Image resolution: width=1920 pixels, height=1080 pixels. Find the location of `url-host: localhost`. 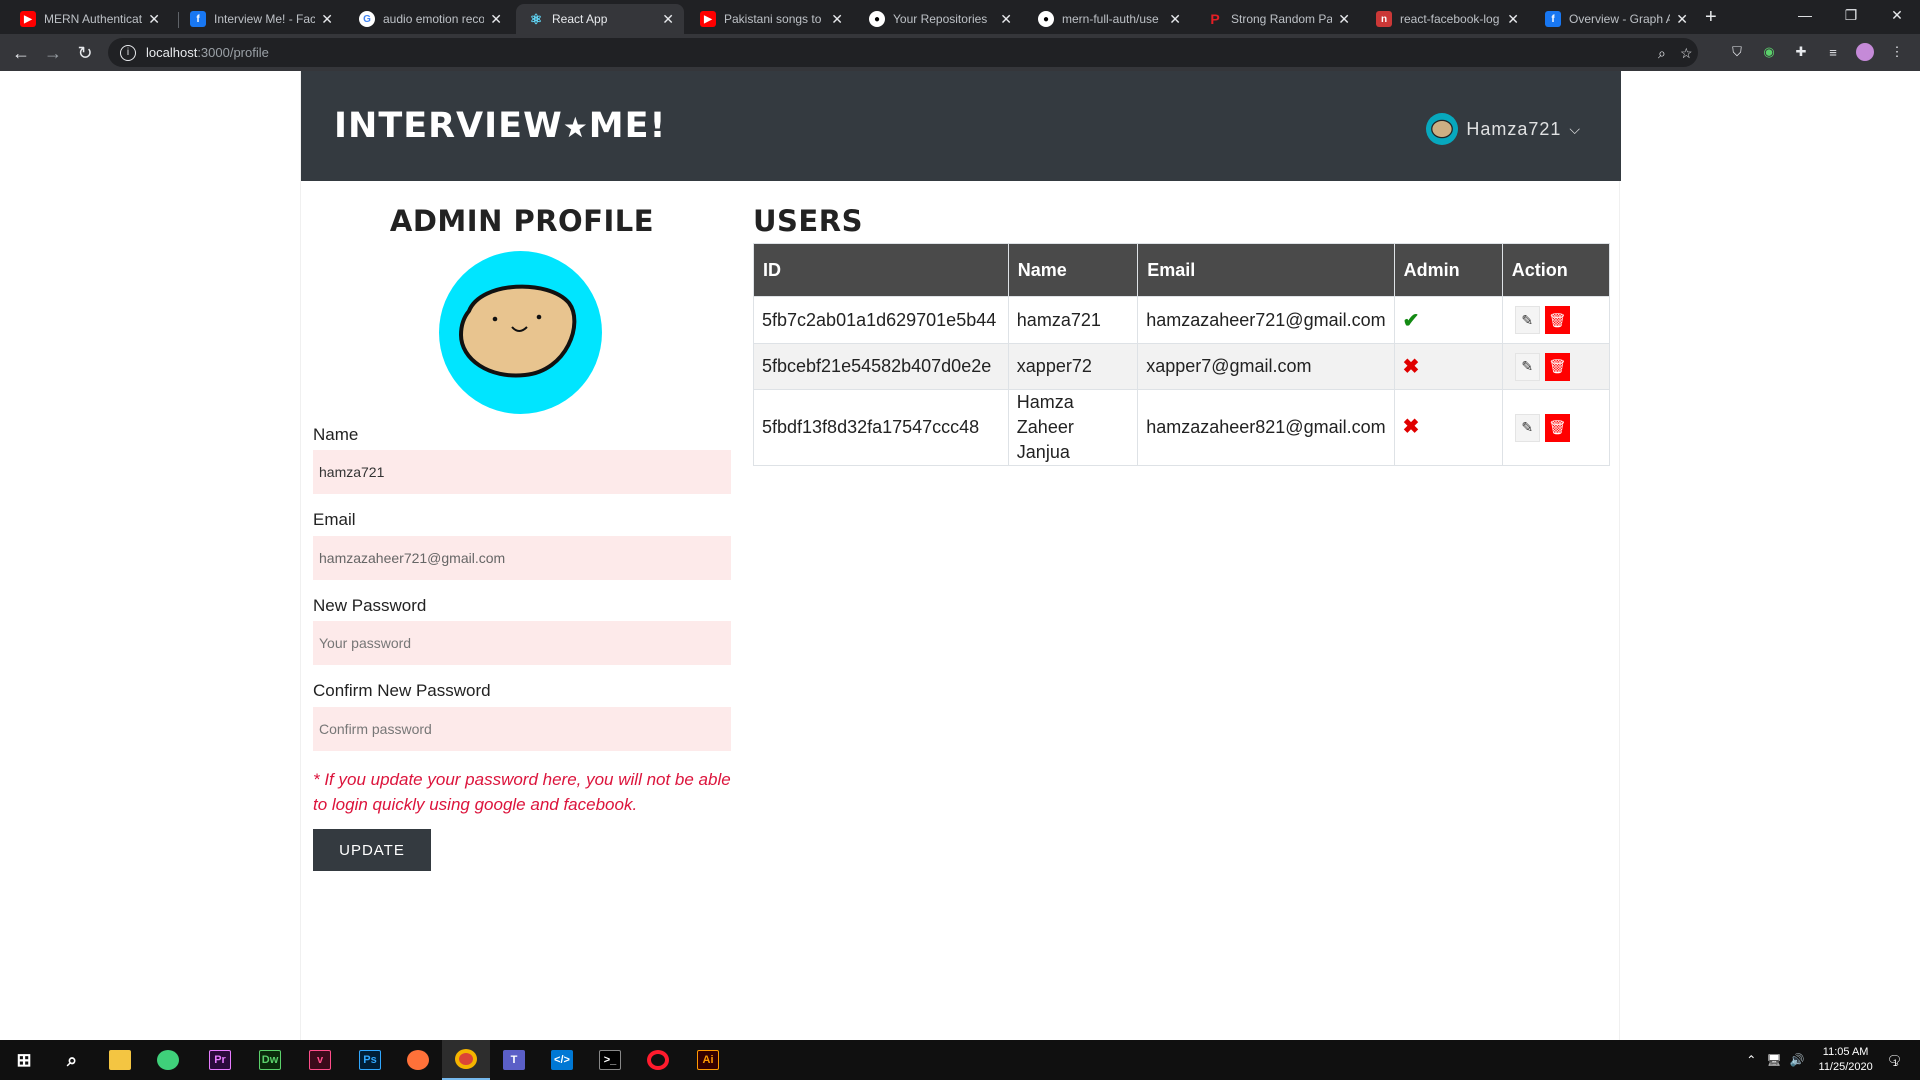

url-host: localhost is located at coordinates (172, 52).